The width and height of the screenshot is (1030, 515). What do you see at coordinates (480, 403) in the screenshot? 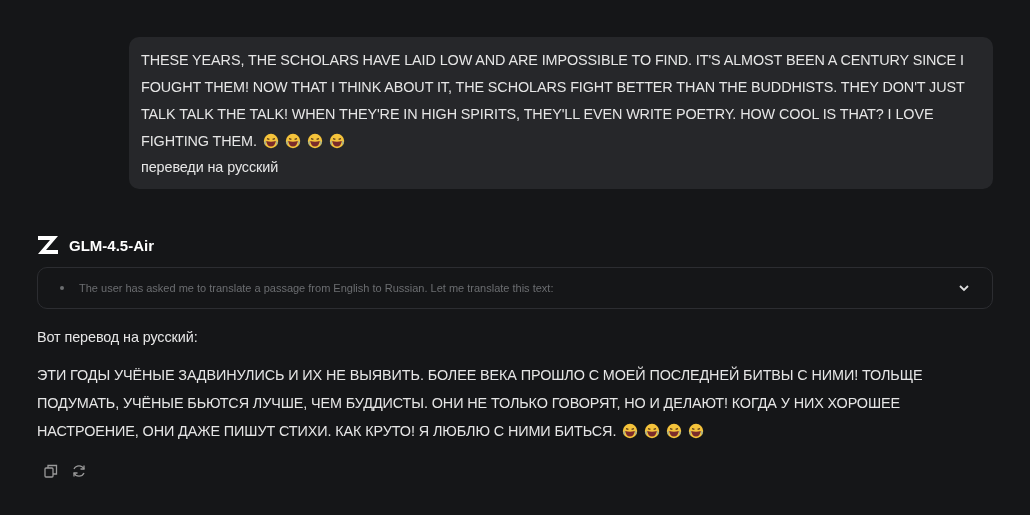
I see `response-text: ЭТИ ГОДЫ УЧЁНЫЕ ЗАДВИНУЛИСЬ И ИХ НЕ ВЫЯВИТЬ. БОЛЕЕ ВЕКА ПРОШЛО С МОЕЙ ПОСЛЕДНЕЙ БИТВЫ С НИМИ! ТОЛЬЩЕ ПОДУМАТЬ, УЧЁНЫЕ БЬЮТСЯ ЛУЧШЕ, ЧЕМ БУДДИСТЫ. ОНИ НЕ ТОЛЬКО ГОВОРЯТ, НО И ДЕЛАЮТ! КОГДА У НИХ ХОРОШЕЕ НАСТРОЕНИЕ, ОНИ ДАЖЕ ПИШУТ СТИХИ. КАК КРУТО! Я ЛЮБЛЮ С НИМИ БИТЬСЯ.` at bounding box center [480, 403].